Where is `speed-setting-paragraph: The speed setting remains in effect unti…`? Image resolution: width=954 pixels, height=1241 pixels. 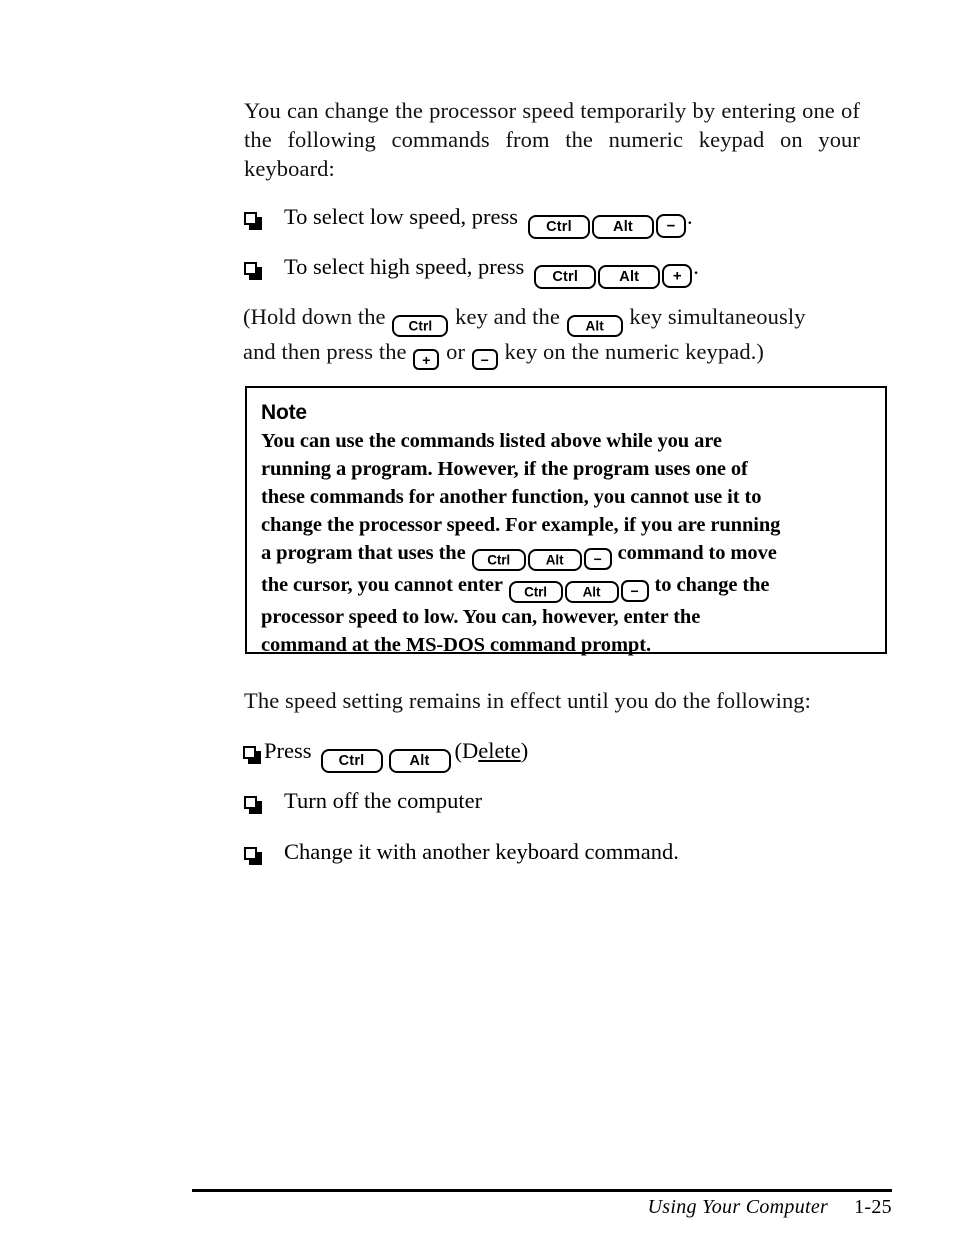 speed-setting-paragraph: The speed setting remains in effect unti… is located at coordinates (528, 700).